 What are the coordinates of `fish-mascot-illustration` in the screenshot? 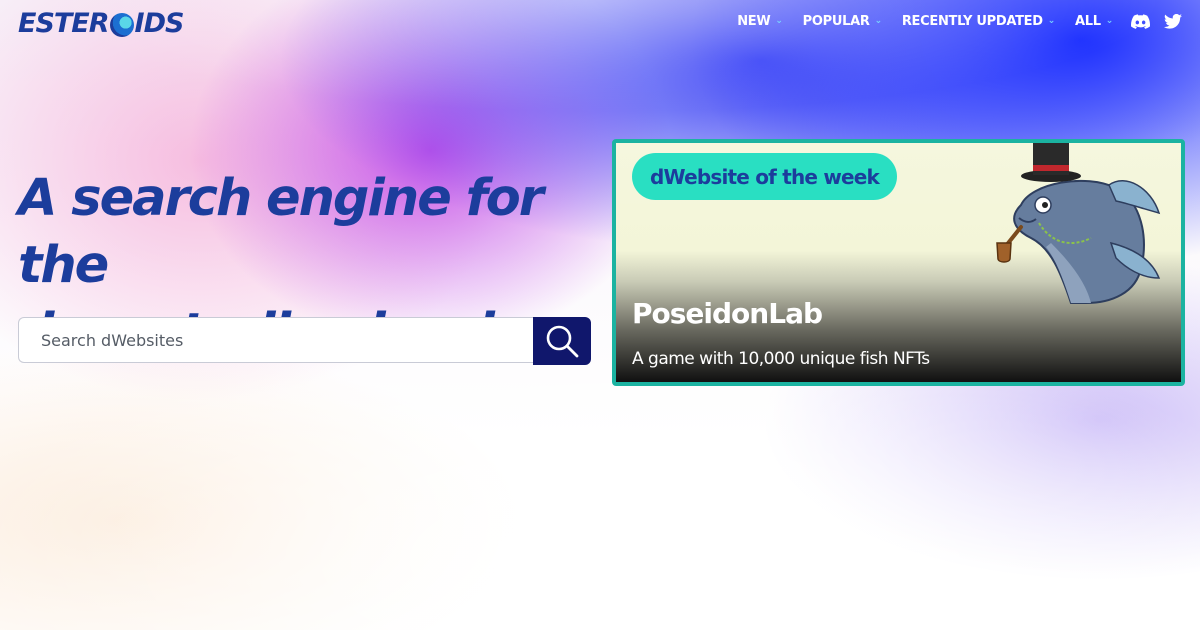 It's located at (1078, 223).